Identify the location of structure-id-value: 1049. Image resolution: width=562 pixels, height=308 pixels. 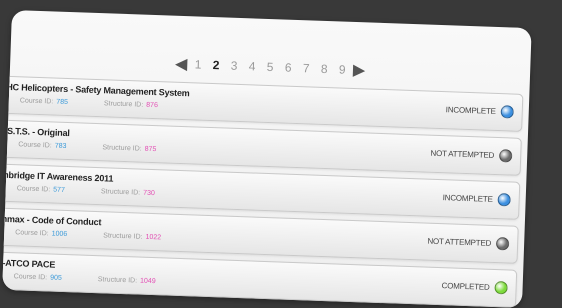
(147, 281).